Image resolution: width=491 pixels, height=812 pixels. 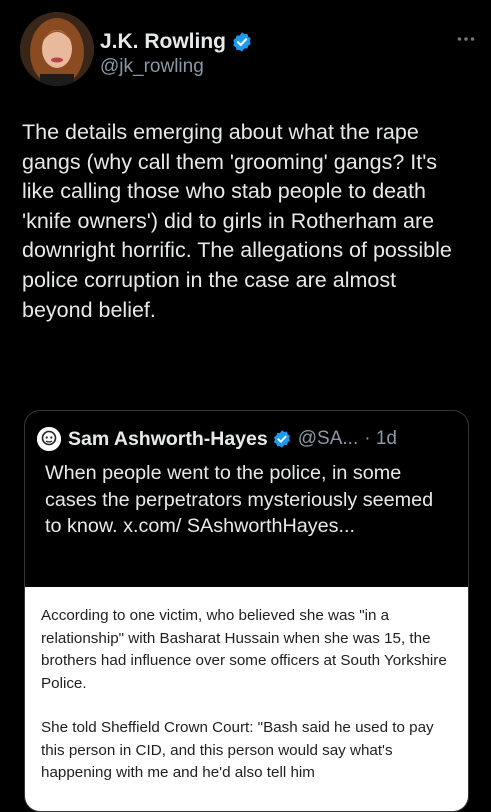 I want to click on verified-badge-icon, so click(x=242, y=42).